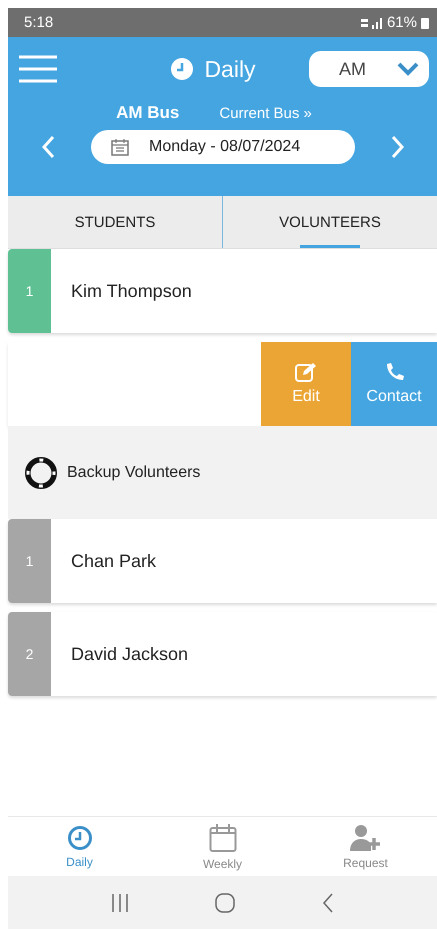 The image size is (437, 929). What do you see at coordinates (365, 838) in the screenshot?
I see `add-person-icon` at bounding box center [365, 838].